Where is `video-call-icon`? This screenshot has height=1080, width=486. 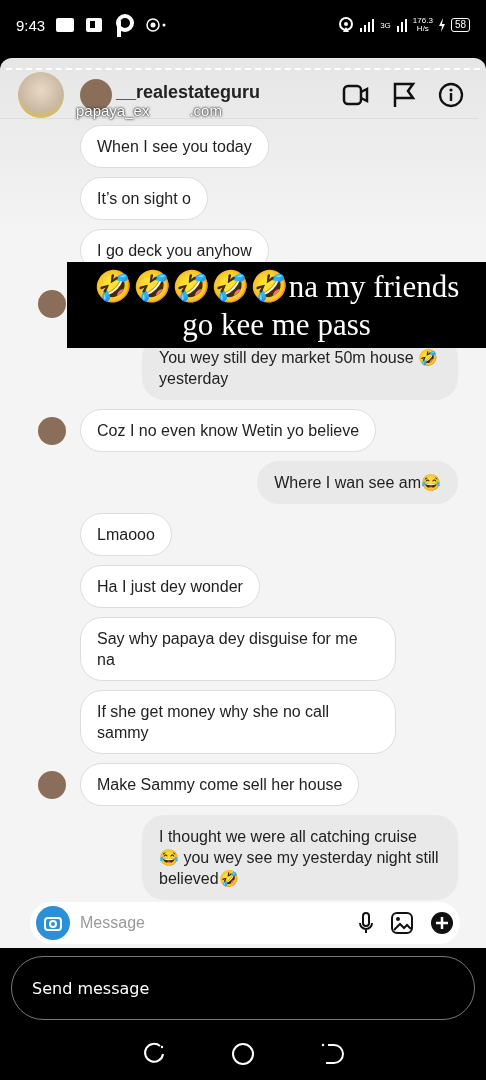
video-call-icon is located at coordinates (356, 95).